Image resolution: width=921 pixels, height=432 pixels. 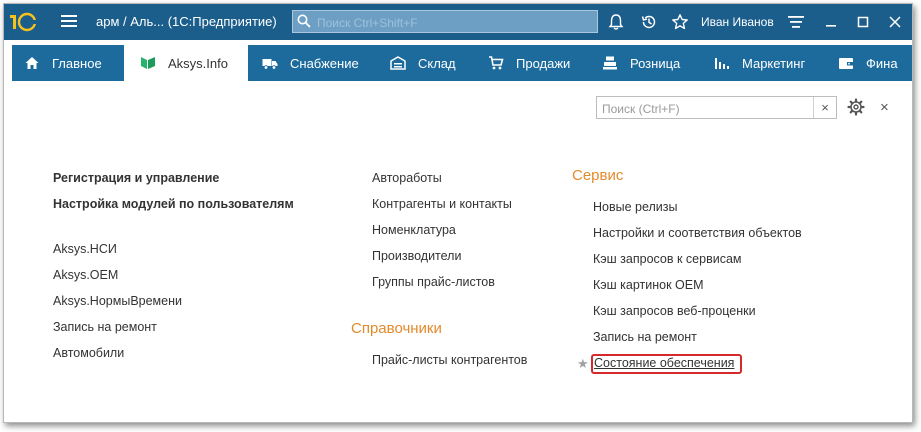 What do you see at coordinates (635, 207) in the screenshot?
I see `link-new-releases: Новые релизы` at bounding box center [635, 207].